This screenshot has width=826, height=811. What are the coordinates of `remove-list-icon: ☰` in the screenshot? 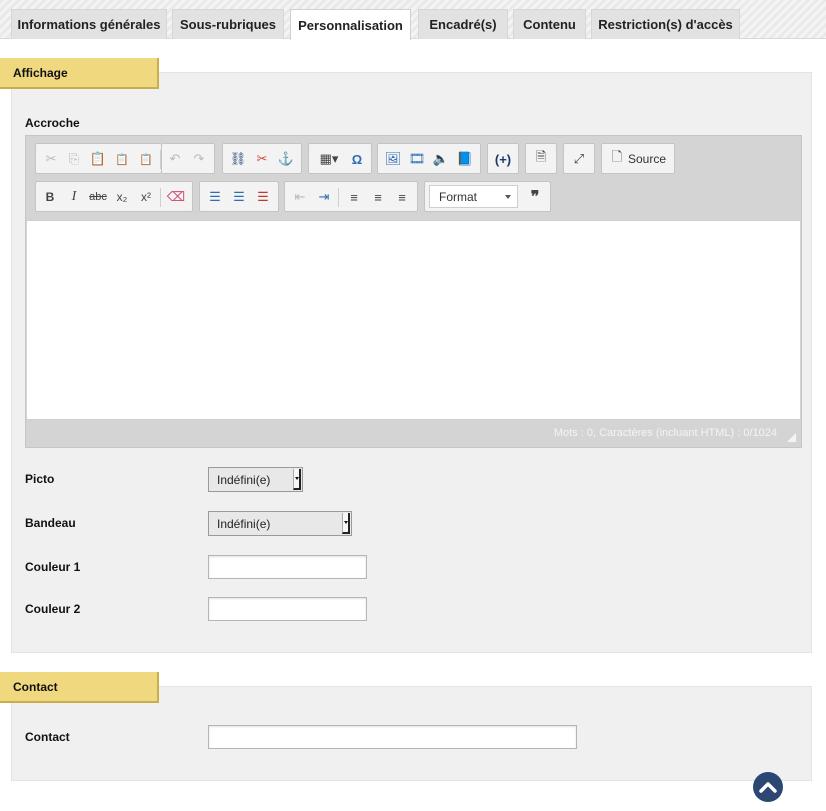 It's located at (263, 197).